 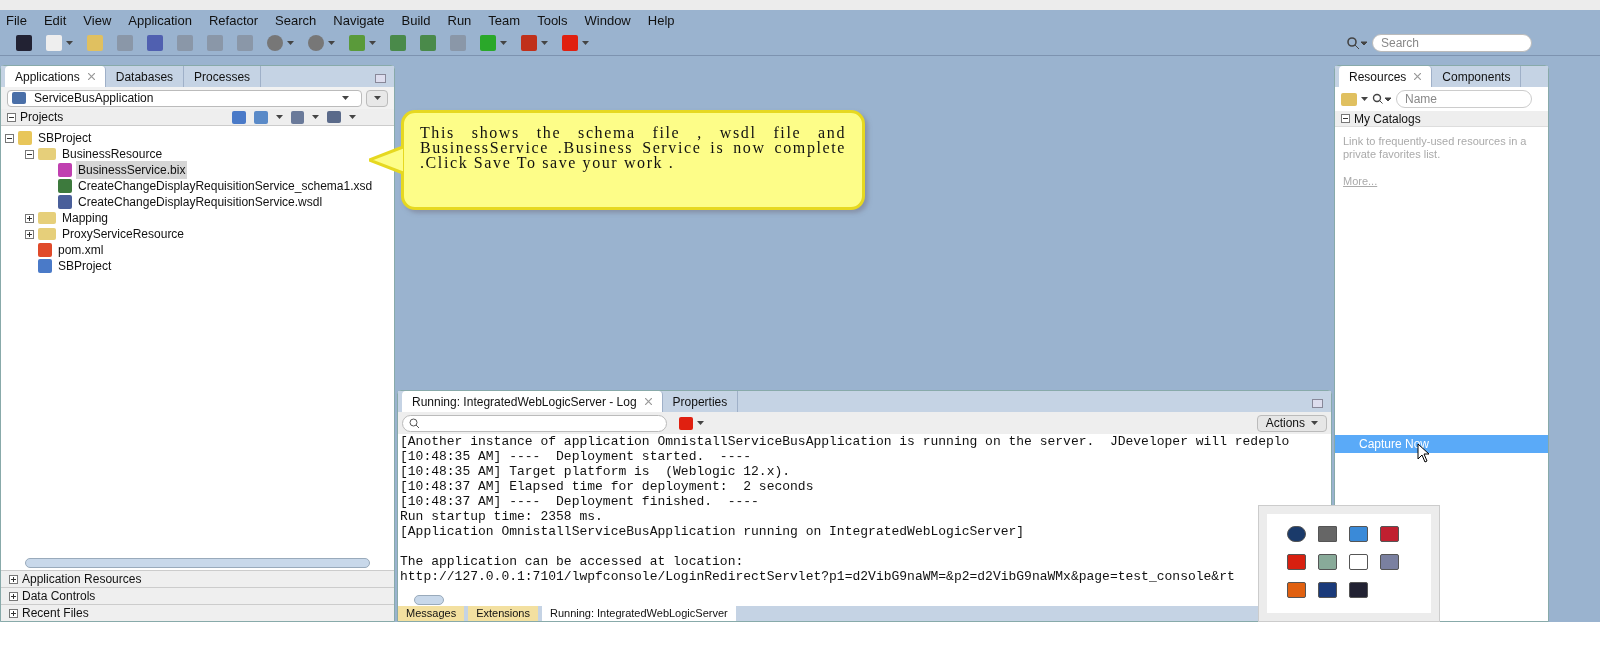 What do you see at coordinates (1464, 99) in the screenshot?
I see `name-field: Name` at bounding box center [1464, 99].